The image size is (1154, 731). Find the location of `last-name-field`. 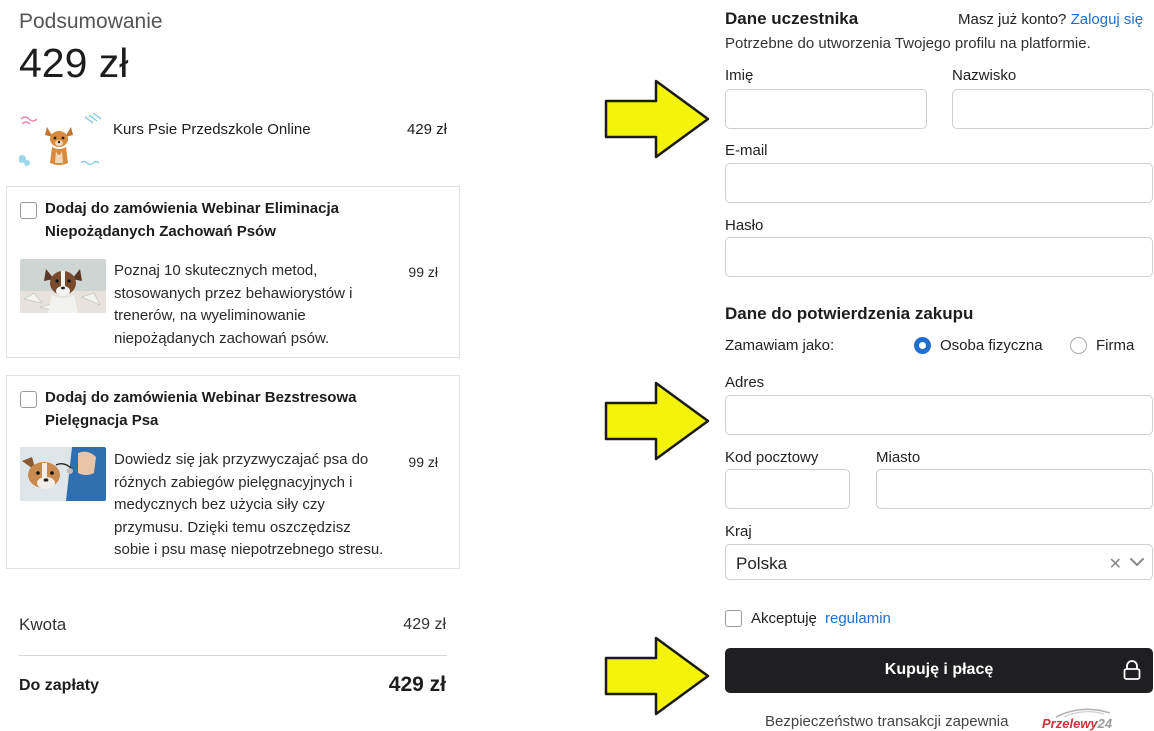

last-name-field is located at coordinates (1052, 109).